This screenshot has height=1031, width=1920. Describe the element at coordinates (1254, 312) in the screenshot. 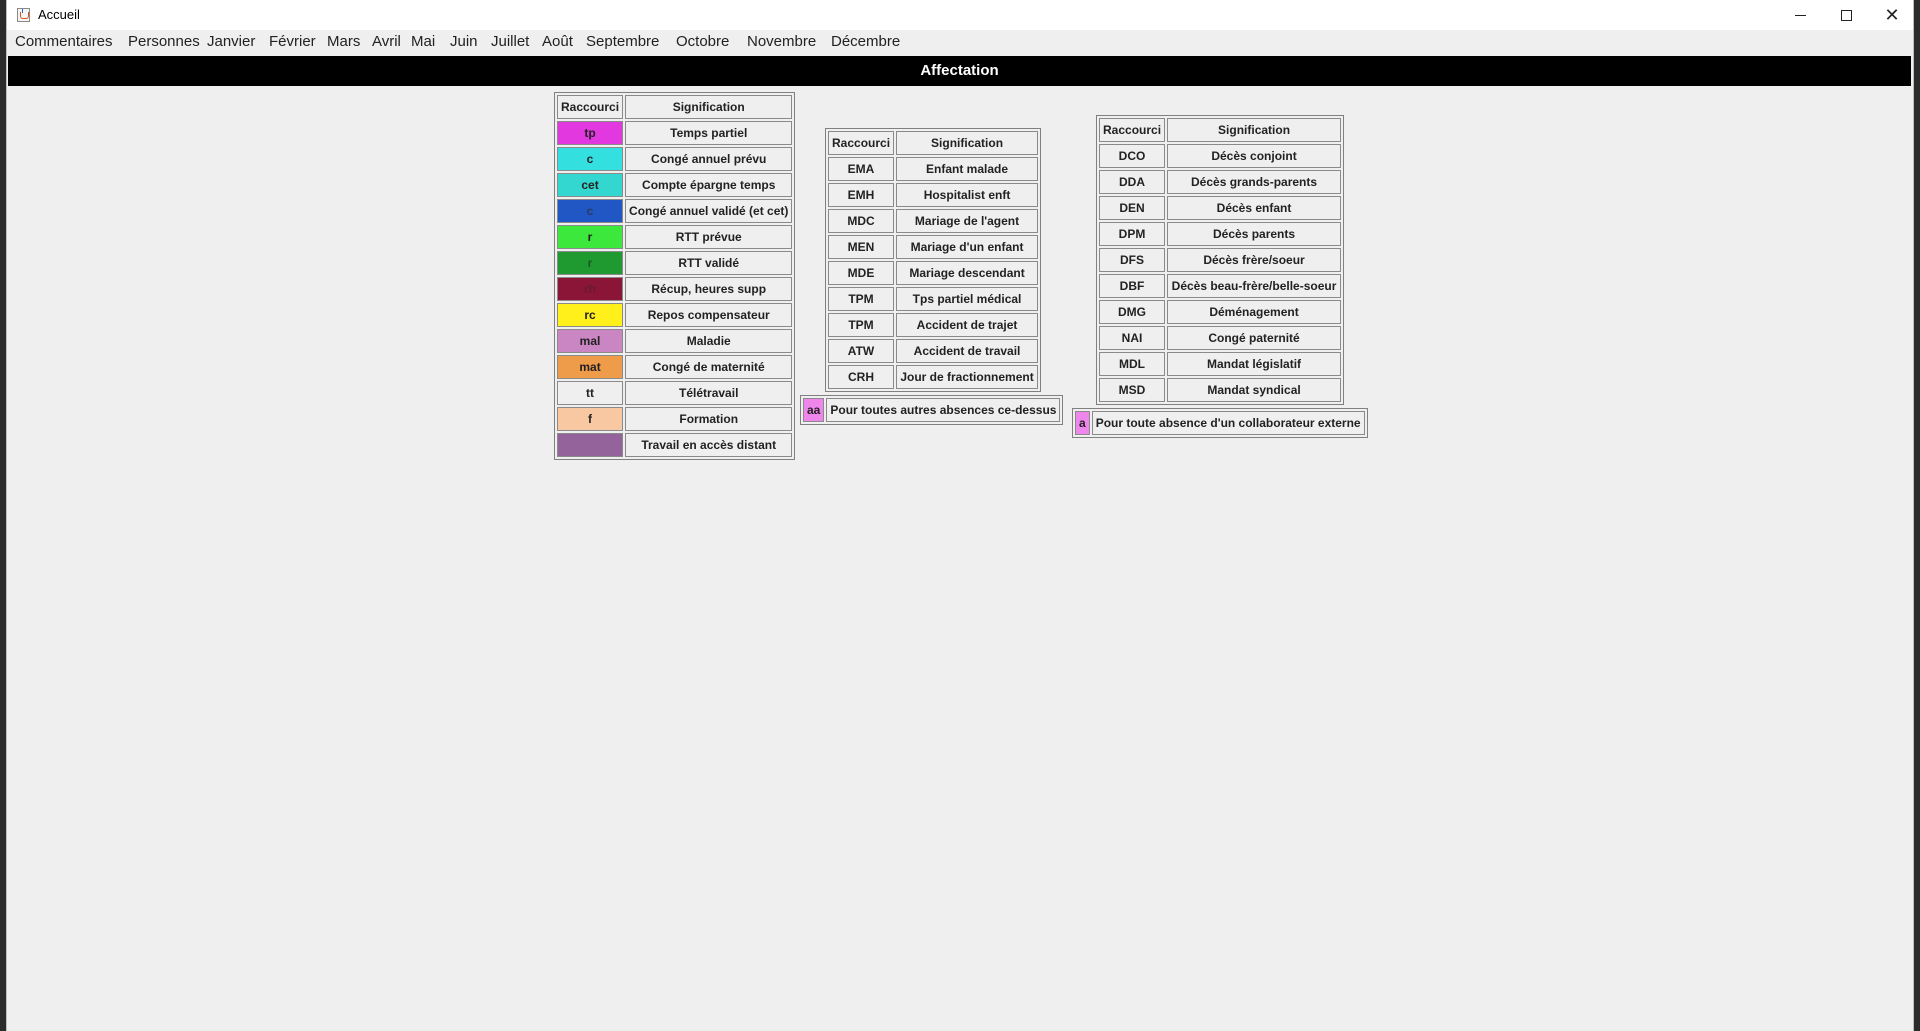

I see `meaning-cell: Déménagement` at that location.